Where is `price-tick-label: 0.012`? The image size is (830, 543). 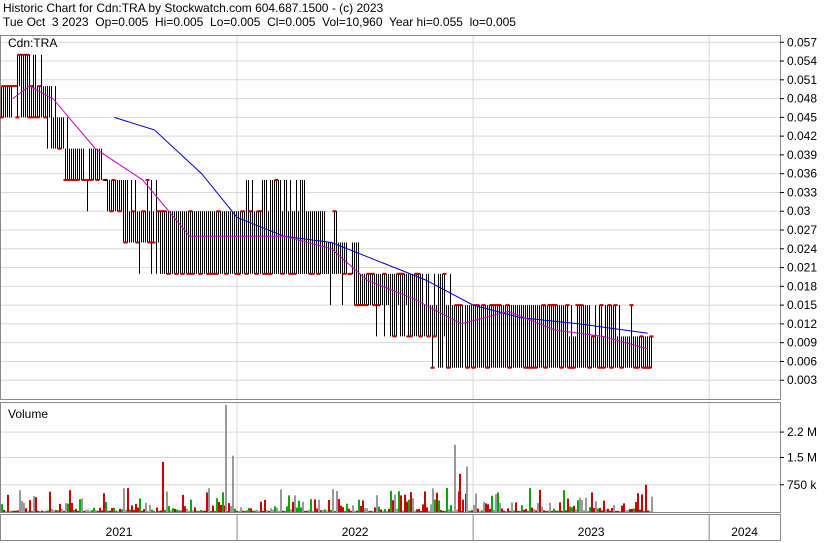
price-tick-label: 0.012 is located at coordinates (802, 324).